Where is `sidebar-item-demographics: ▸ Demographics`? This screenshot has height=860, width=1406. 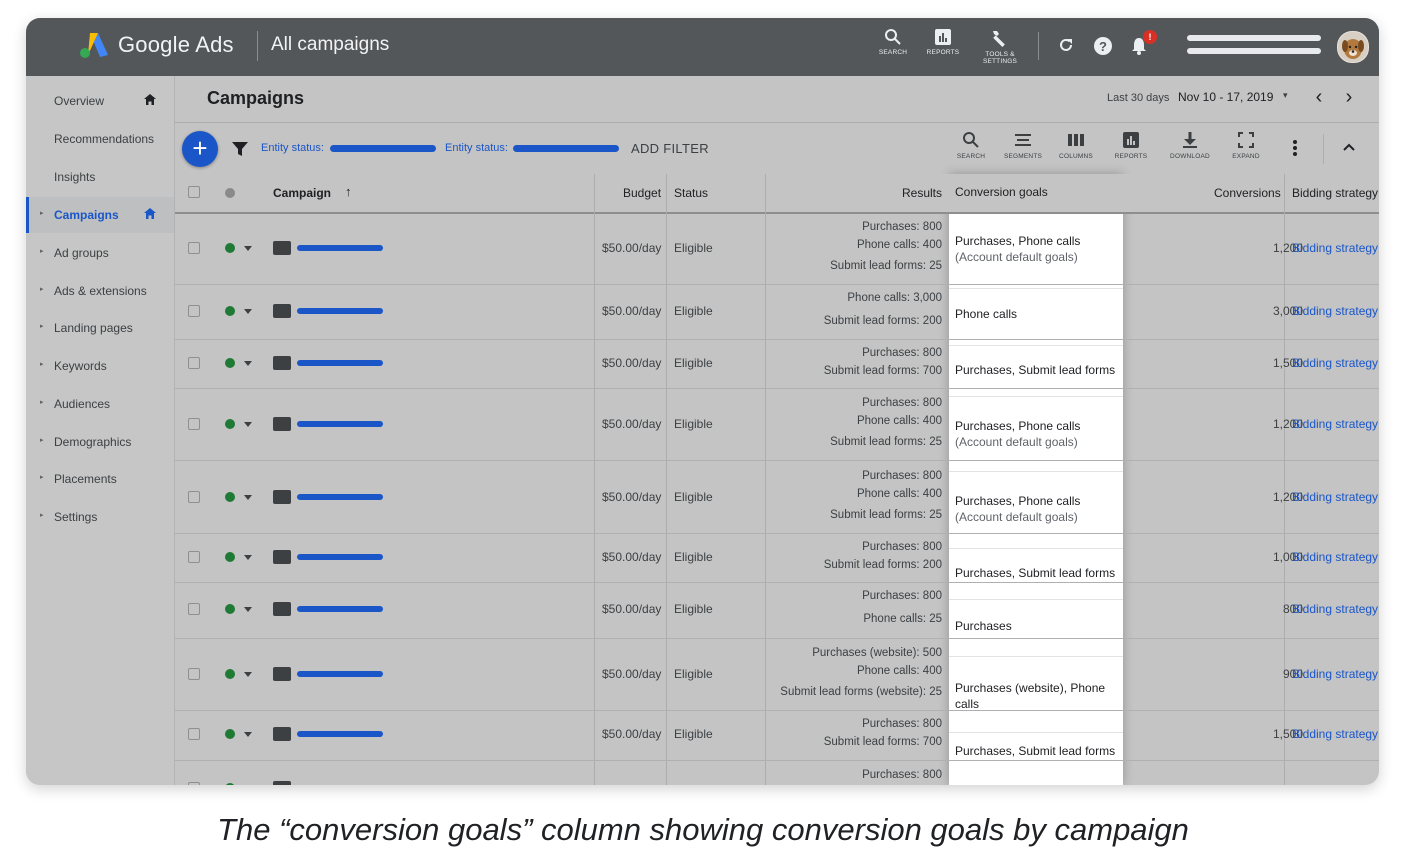
sidebar-item-demographics: ▸ Demographics is located at coordinates (100, 442).